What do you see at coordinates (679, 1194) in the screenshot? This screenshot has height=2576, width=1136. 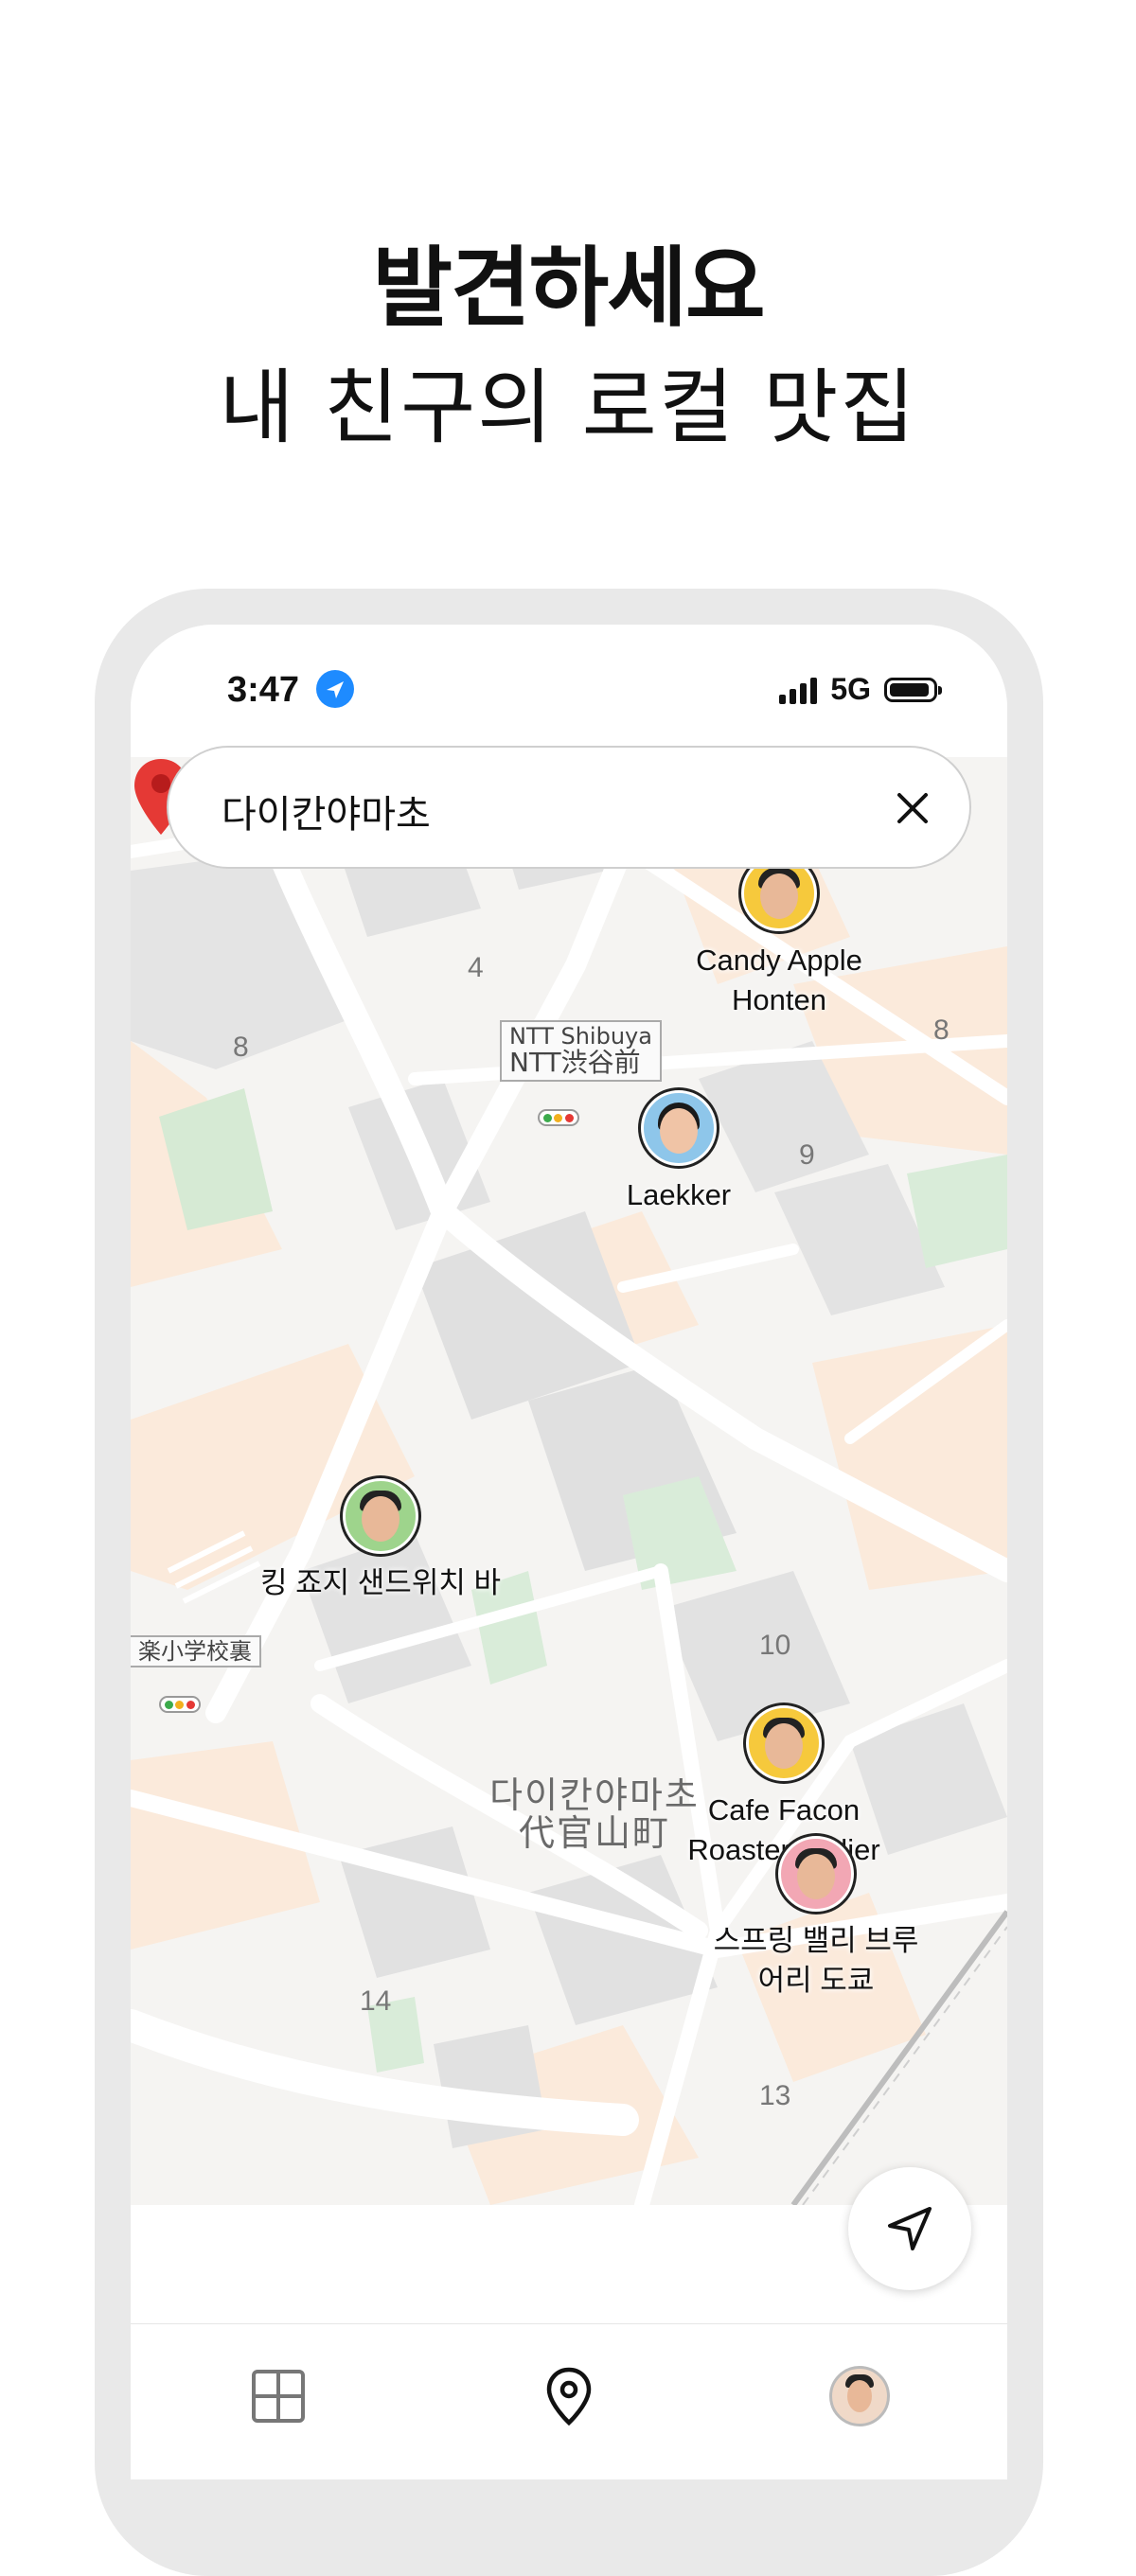 I see `place-name: Laekker` at bounding box center [679, 1194].